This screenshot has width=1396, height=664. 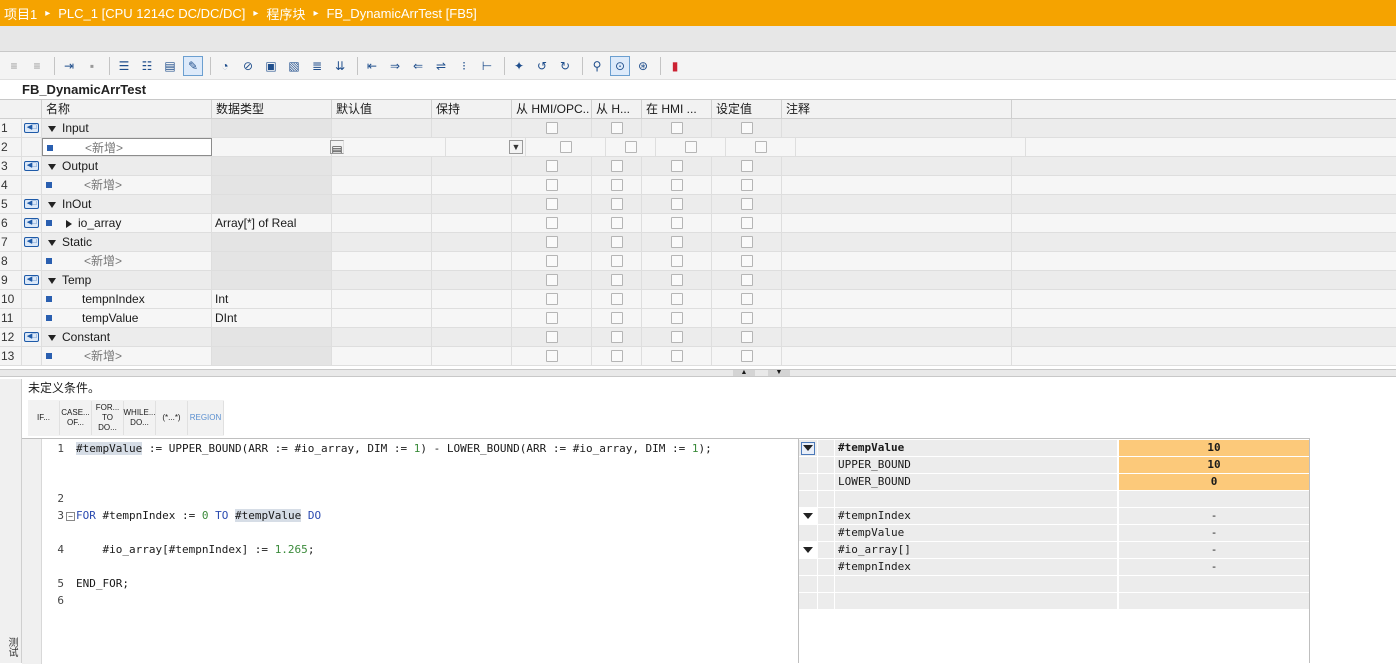 I want to click on section-name: Output, so click(x=127, y=166).